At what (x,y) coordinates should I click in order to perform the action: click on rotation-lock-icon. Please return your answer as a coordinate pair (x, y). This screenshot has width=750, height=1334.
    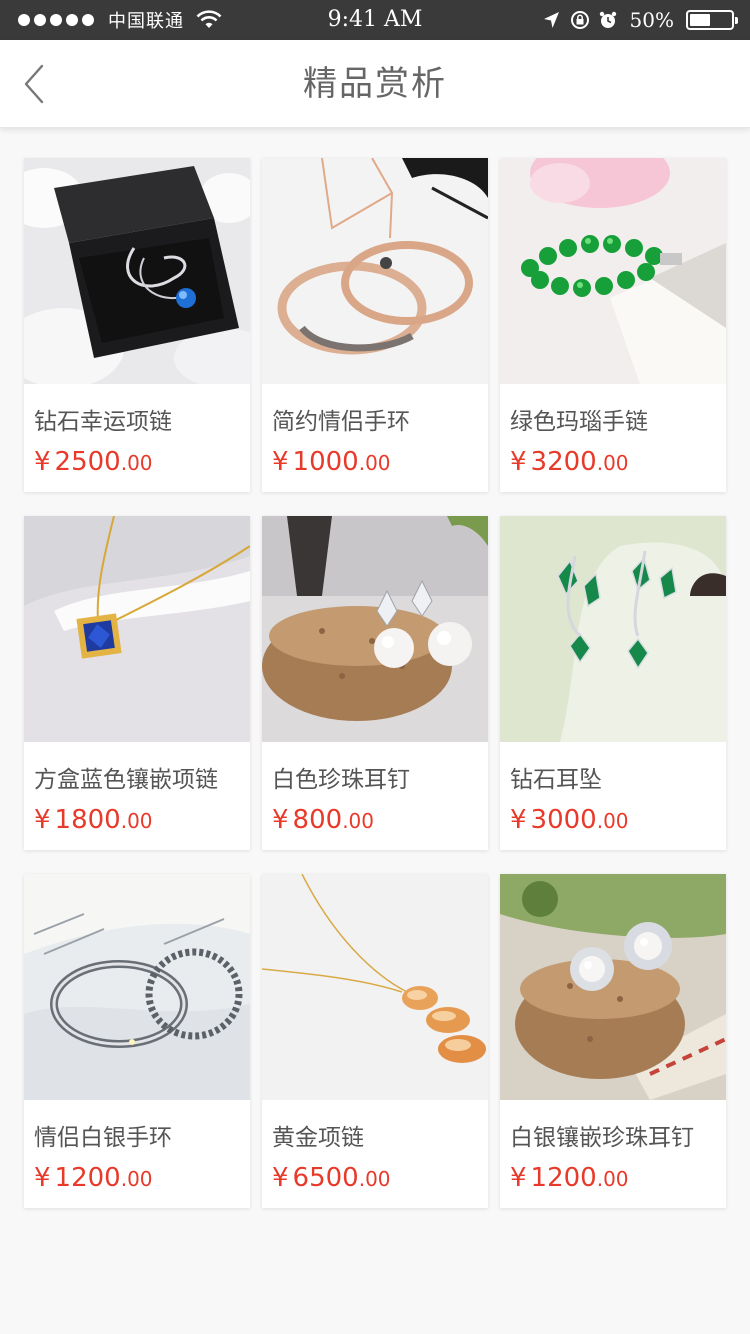
    Looking at the image, I should click on (579, 20).